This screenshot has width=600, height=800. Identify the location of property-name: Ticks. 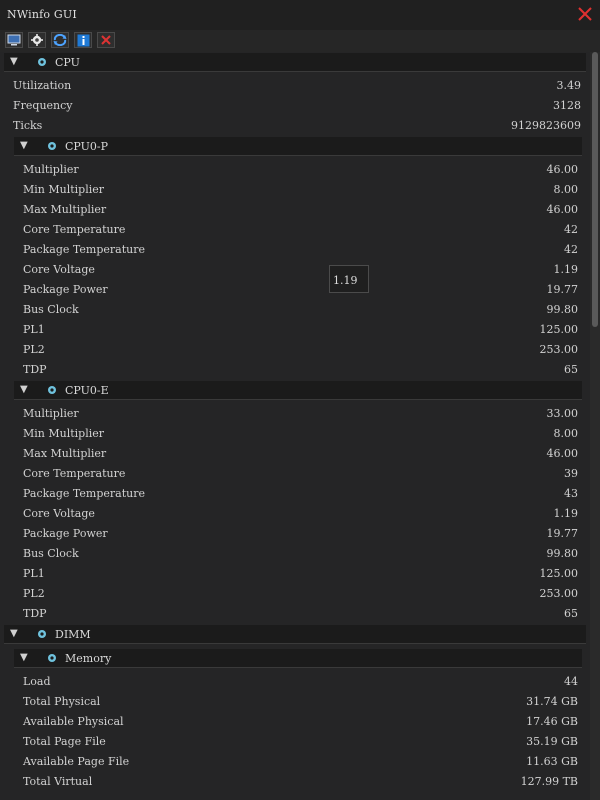
(28, 125).